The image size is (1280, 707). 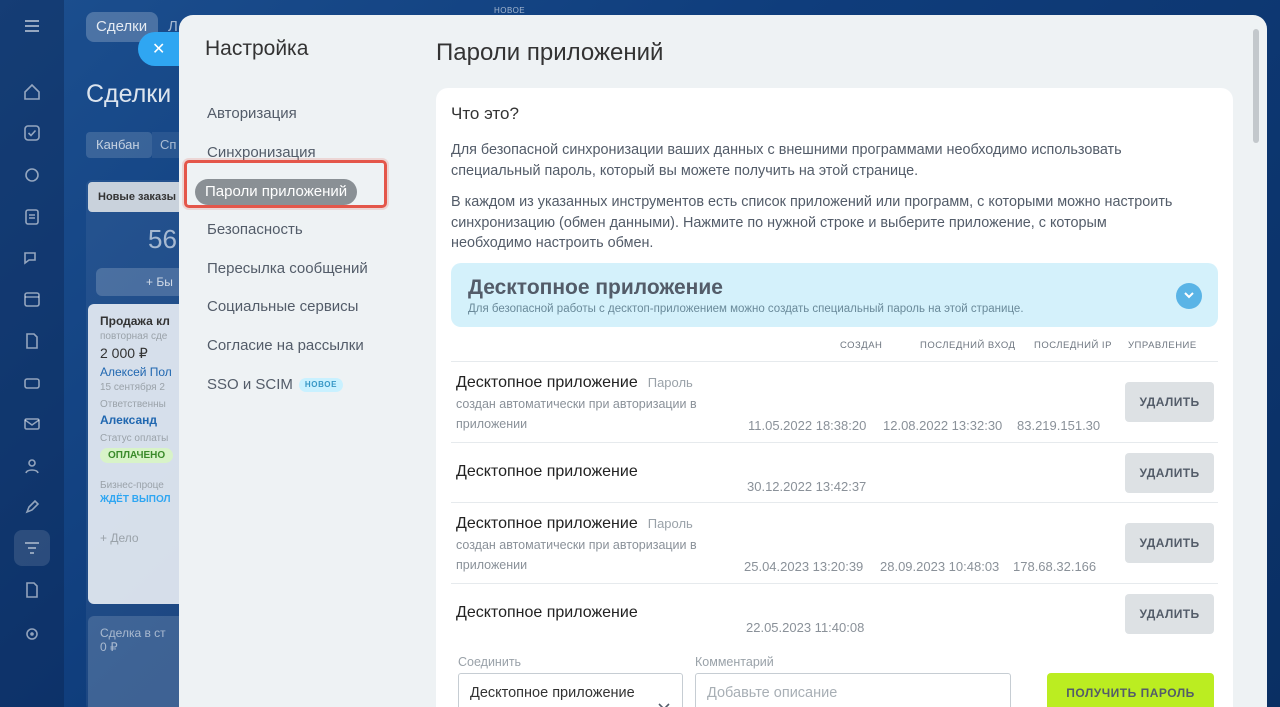 I want to click on filter-icon, so click(x=32, y=548).